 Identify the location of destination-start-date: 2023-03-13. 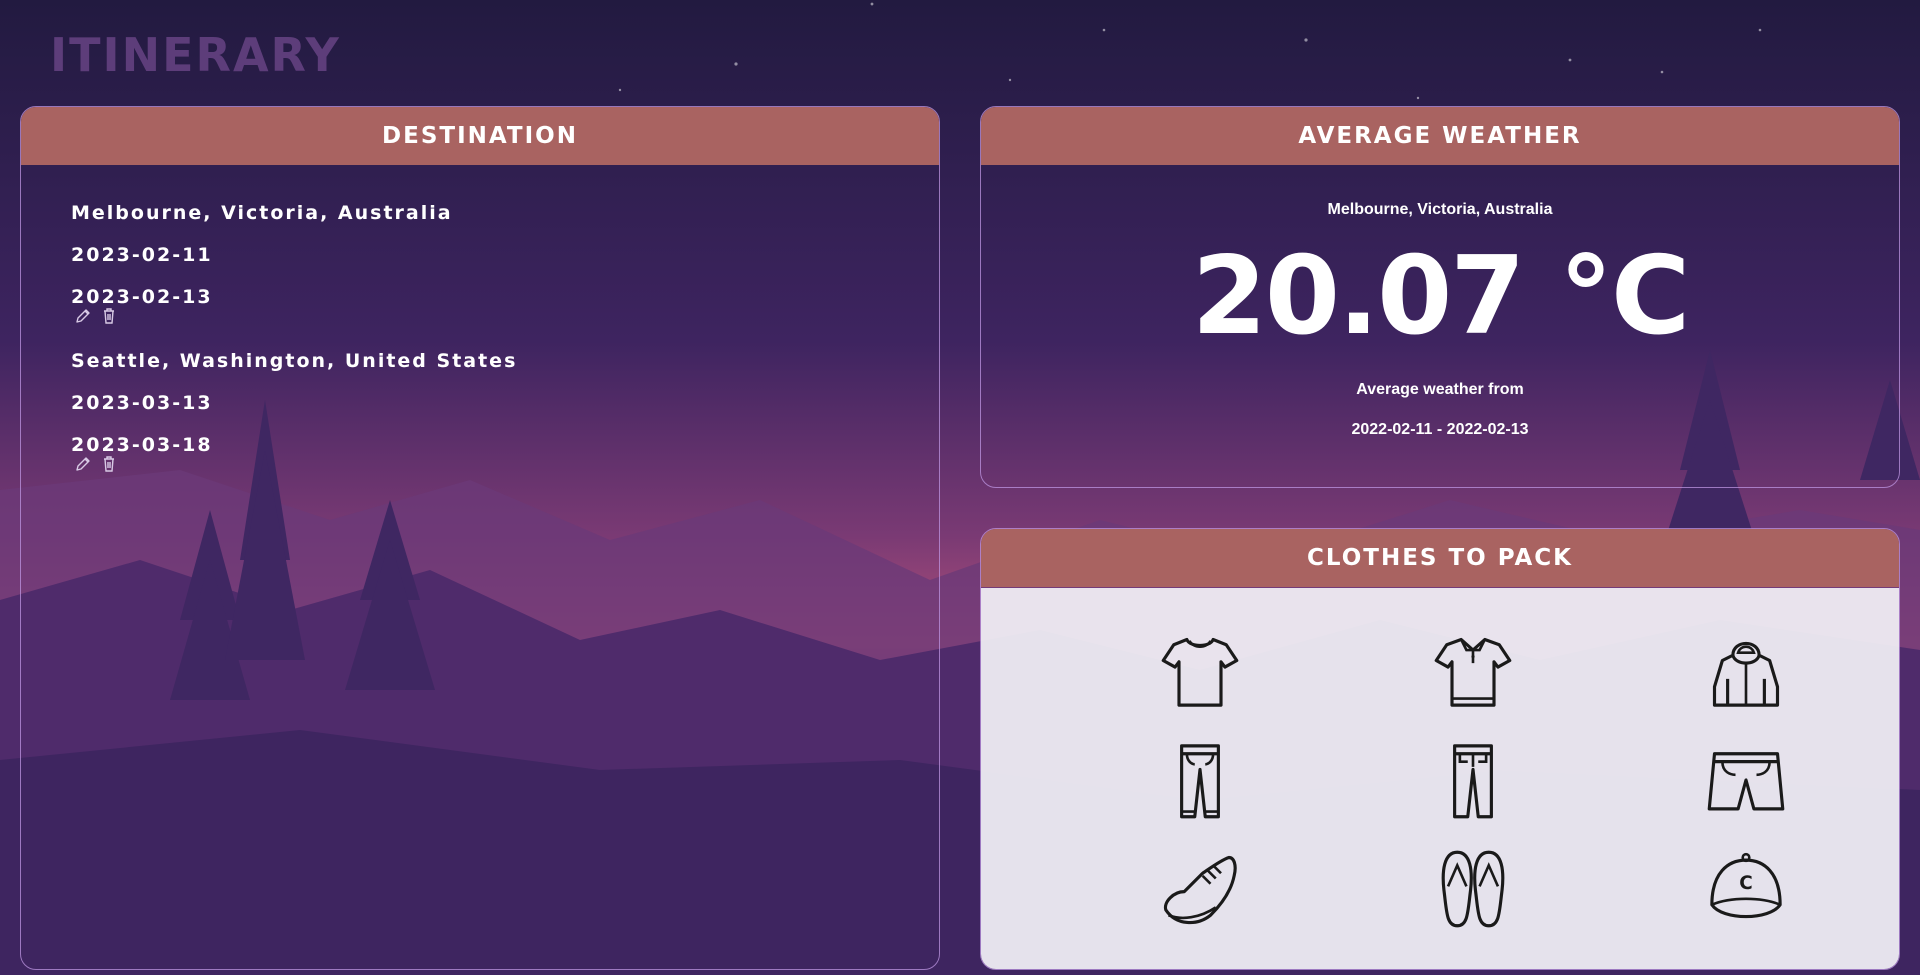
(142, 403).